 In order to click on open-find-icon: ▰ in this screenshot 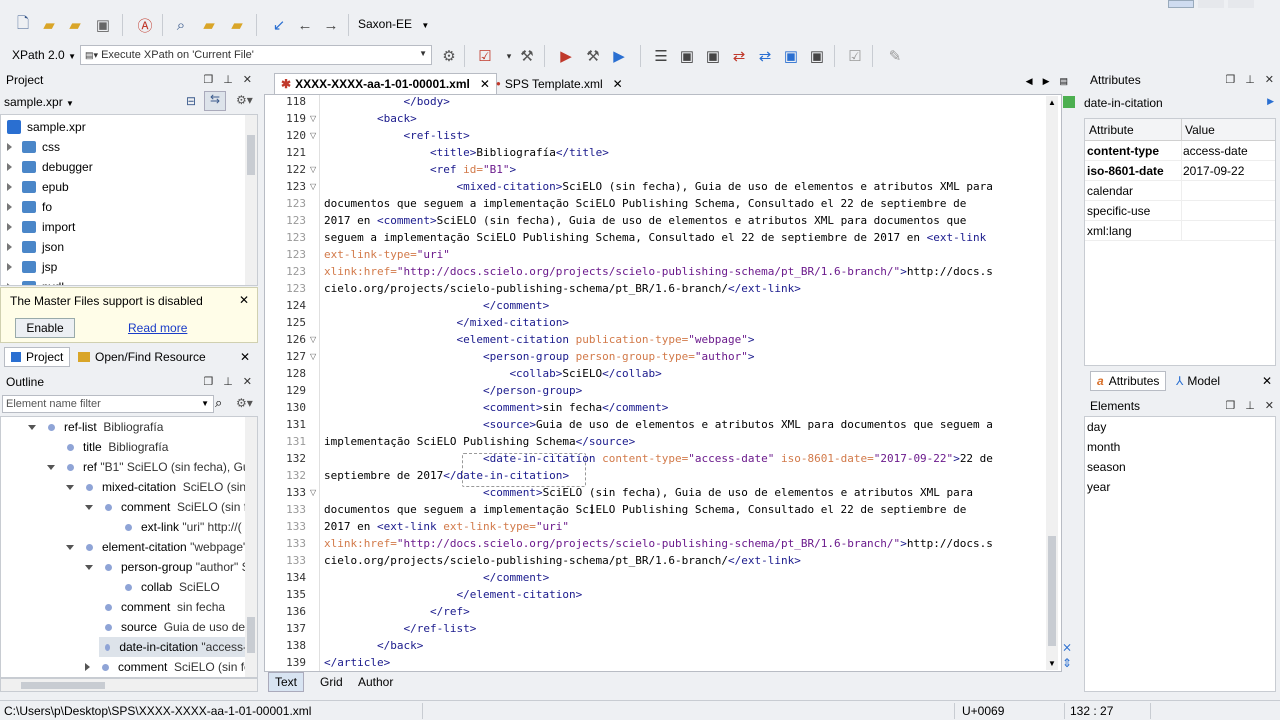, I will do `click(237, 25)`.